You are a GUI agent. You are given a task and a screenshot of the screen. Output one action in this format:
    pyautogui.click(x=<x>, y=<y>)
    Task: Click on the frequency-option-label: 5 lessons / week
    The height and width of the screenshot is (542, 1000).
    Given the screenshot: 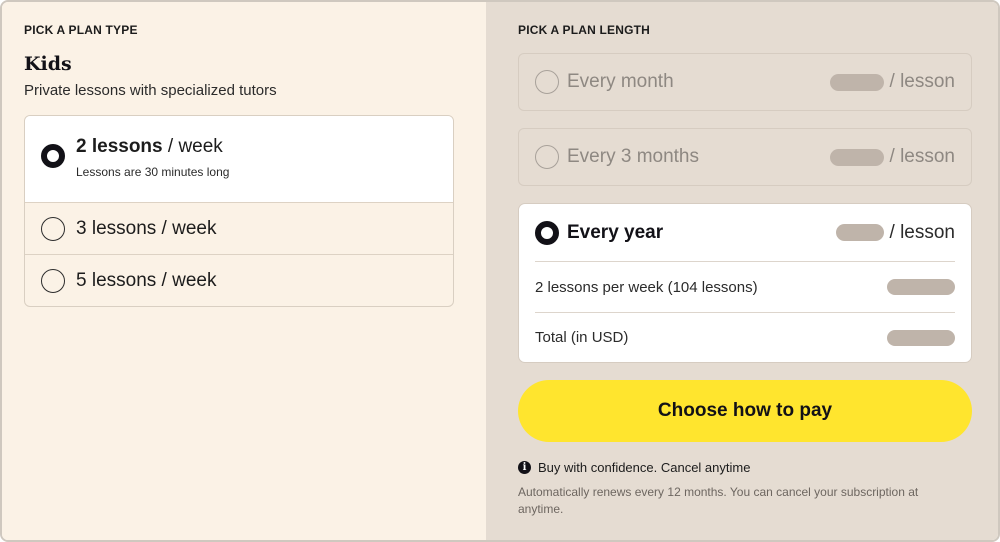 What is the action you would take?
    pyautogui.click(x=146, y=280)
    